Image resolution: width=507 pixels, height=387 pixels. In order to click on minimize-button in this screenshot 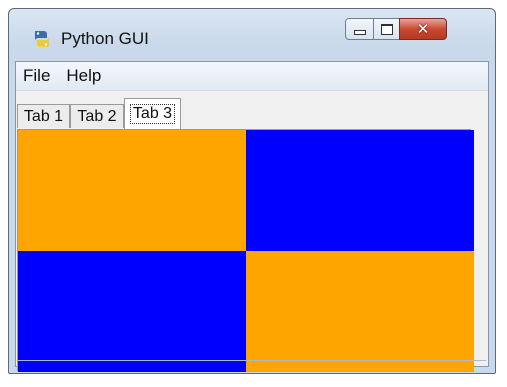, I will do `click(359, 29)`.